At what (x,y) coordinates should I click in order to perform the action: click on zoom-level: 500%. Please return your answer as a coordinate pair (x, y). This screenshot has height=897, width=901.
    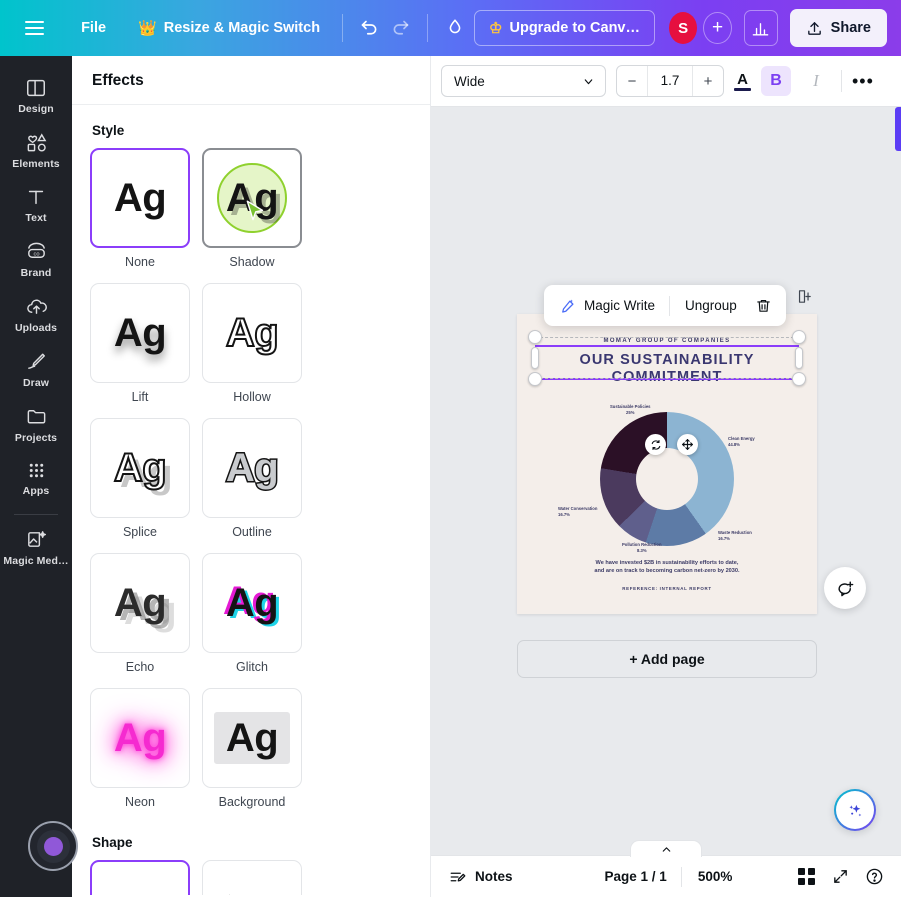
    Looking at the image, I should click on (715, 876).